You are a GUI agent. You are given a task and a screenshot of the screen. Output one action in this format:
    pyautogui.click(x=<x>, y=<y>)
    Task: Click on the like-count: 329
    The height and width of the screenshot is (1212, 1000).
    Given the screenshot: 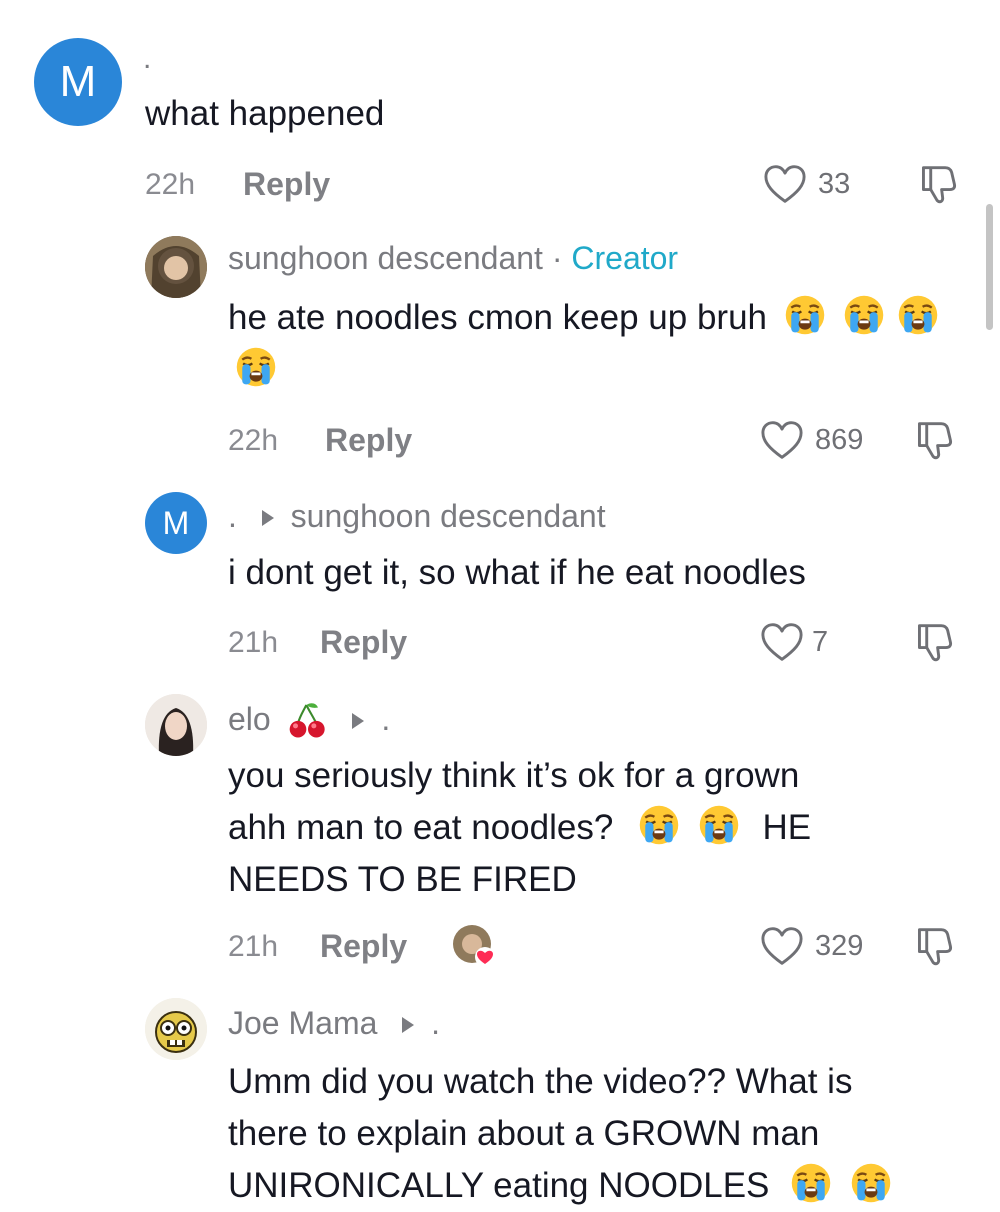 What is the action you would take?
    pyautogui.click(x=839, y=946)
    